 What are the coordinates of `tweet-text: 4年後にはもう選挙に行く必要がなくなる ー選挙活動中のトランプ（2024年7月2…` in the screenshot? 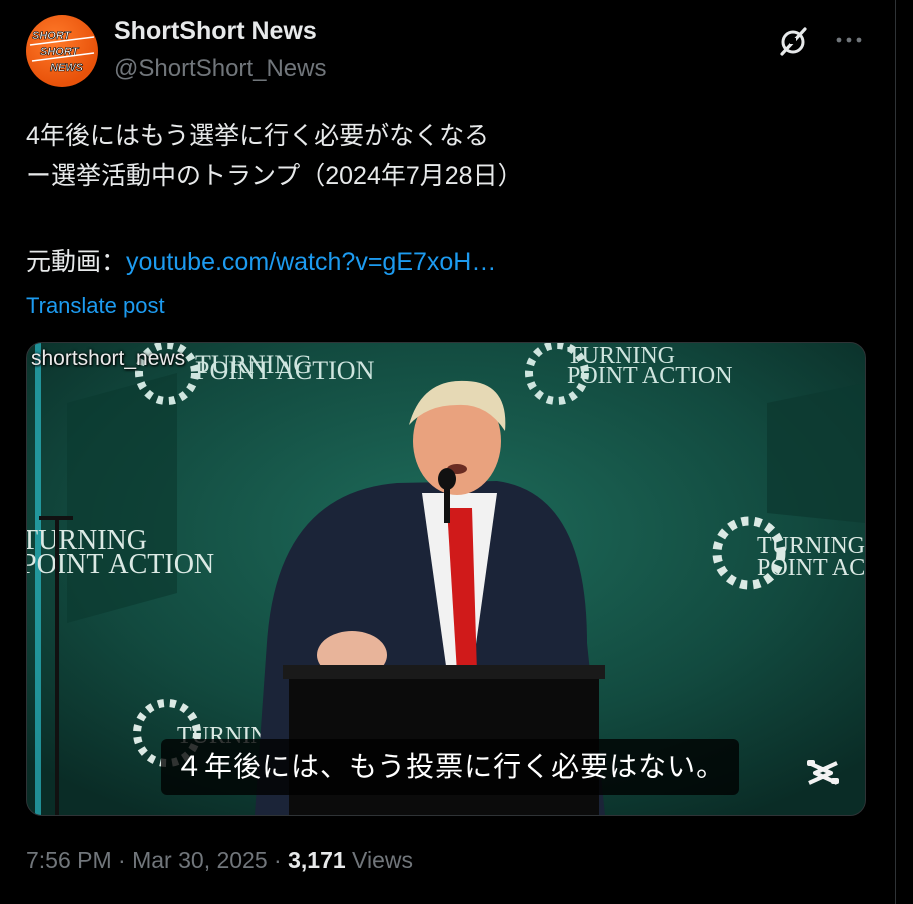 It's located at (274, 199).